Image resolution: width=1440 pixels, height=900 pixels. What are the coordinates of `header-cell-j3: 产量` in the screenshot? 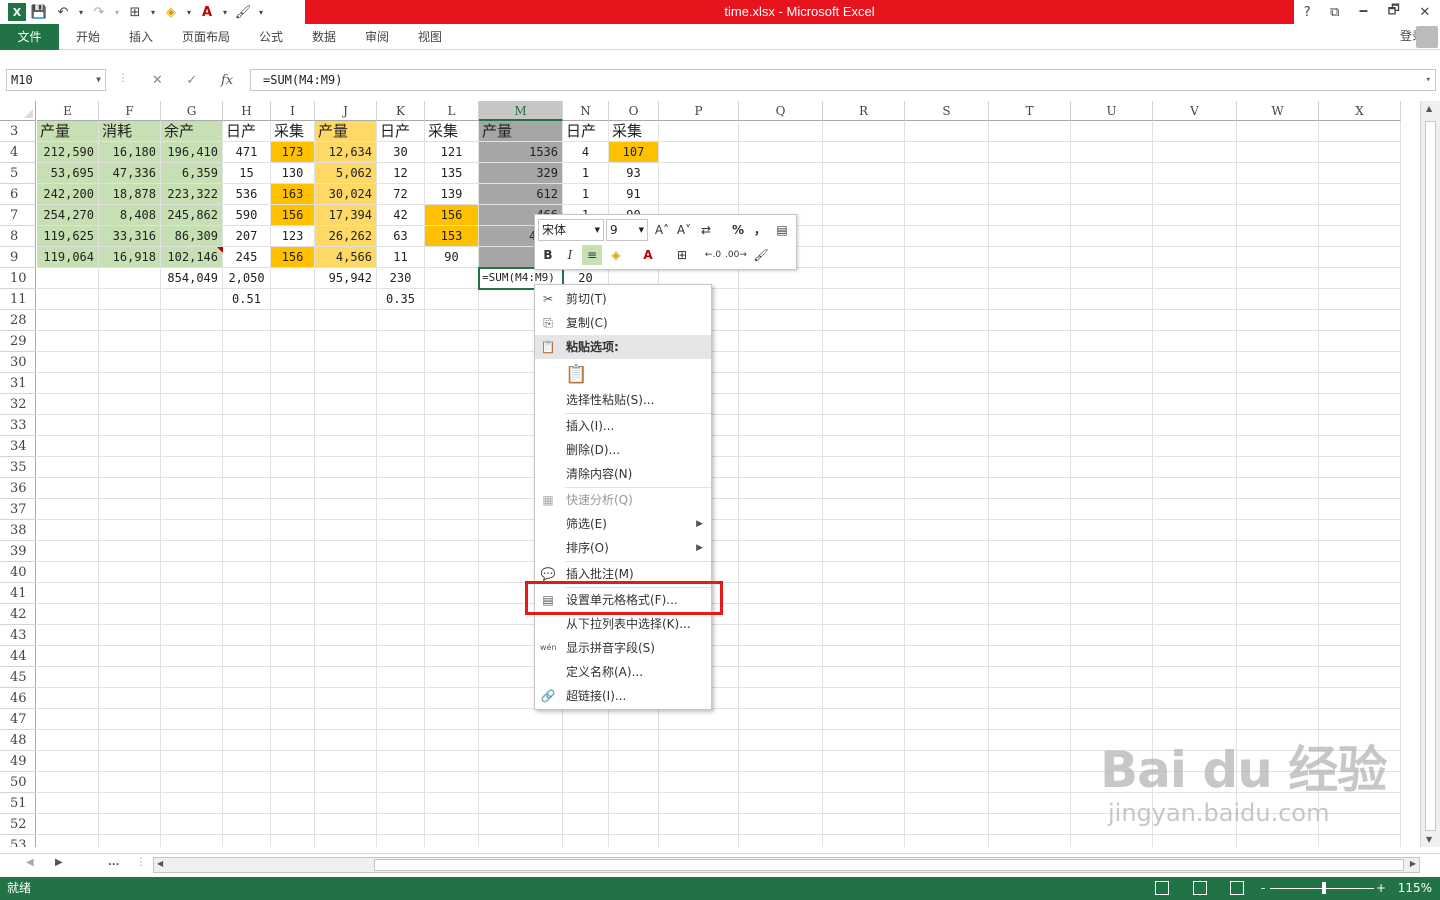 It's located at (346, 131).